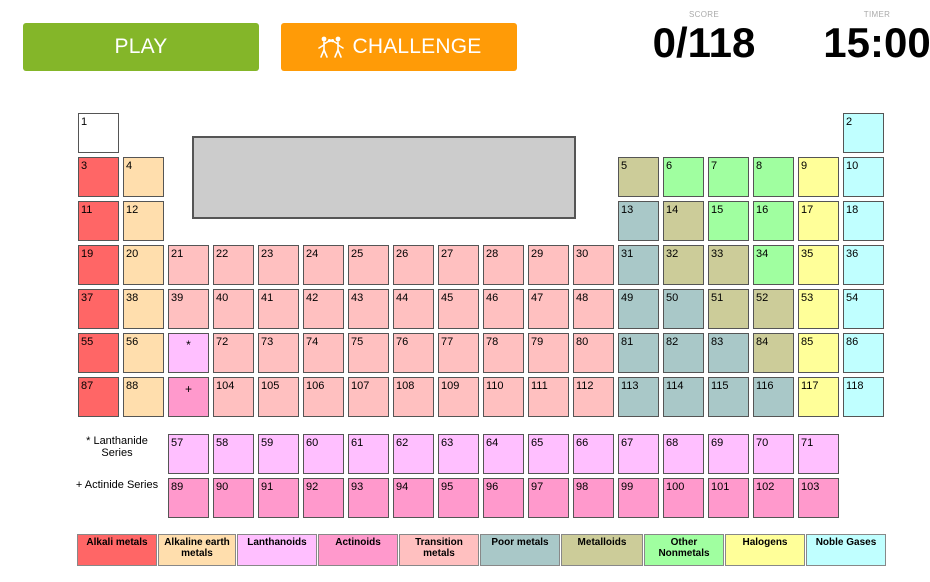 The image size is (930, 582). I want to click on element-cell-45: 45, so click(458, 309).